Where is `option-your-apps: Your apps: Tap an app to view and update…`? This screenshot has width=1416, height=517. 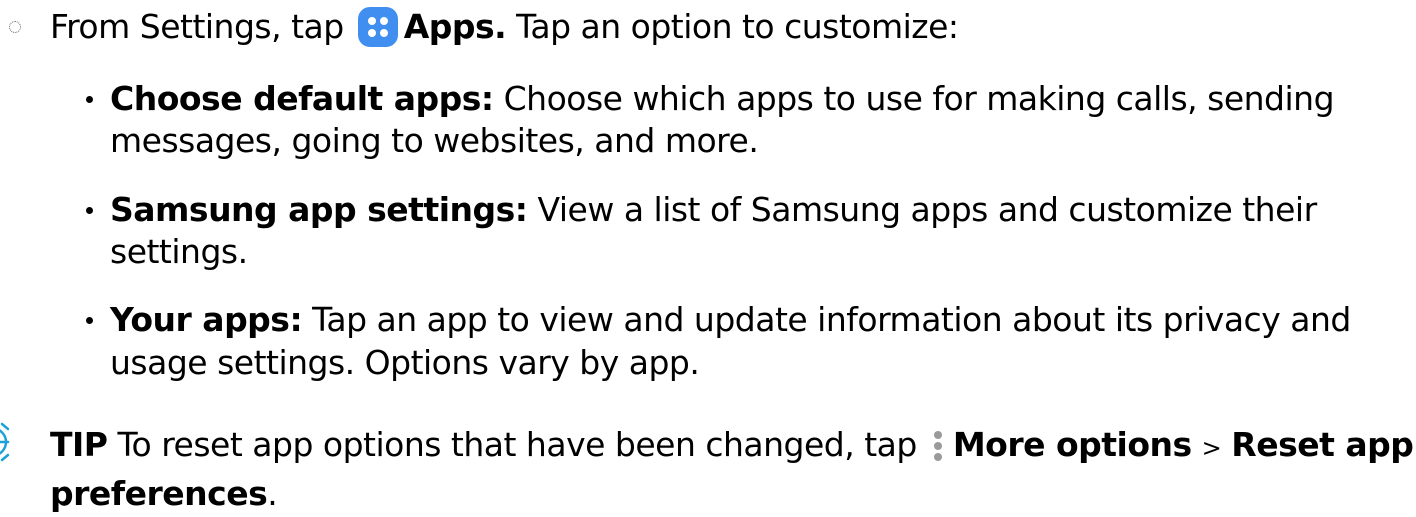
option-your-apps: Your apps: Tap an app to view and update… is located at coordinates (730, 320).